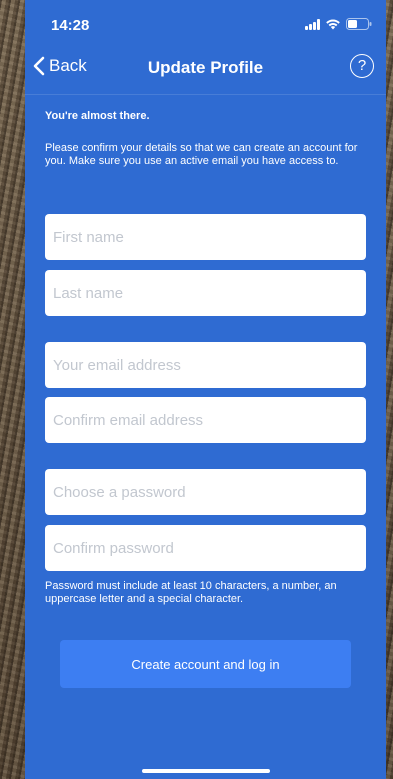 The image size is (393, 779). Describe the element at coordinates (312, 24) in the screenshot. I see `cellular-signal-icon` at that location.